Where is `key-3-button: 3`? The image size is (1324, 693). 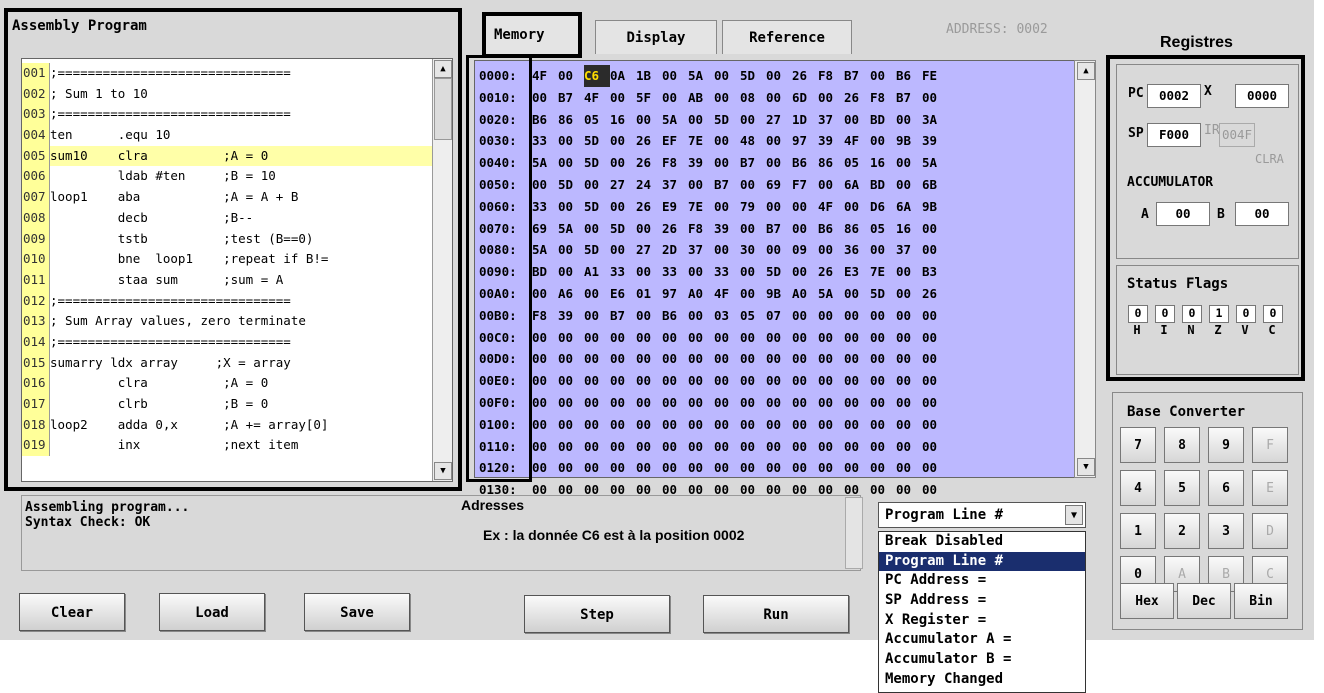 key-3-button: 3 is located at coordinates (1226, 531).